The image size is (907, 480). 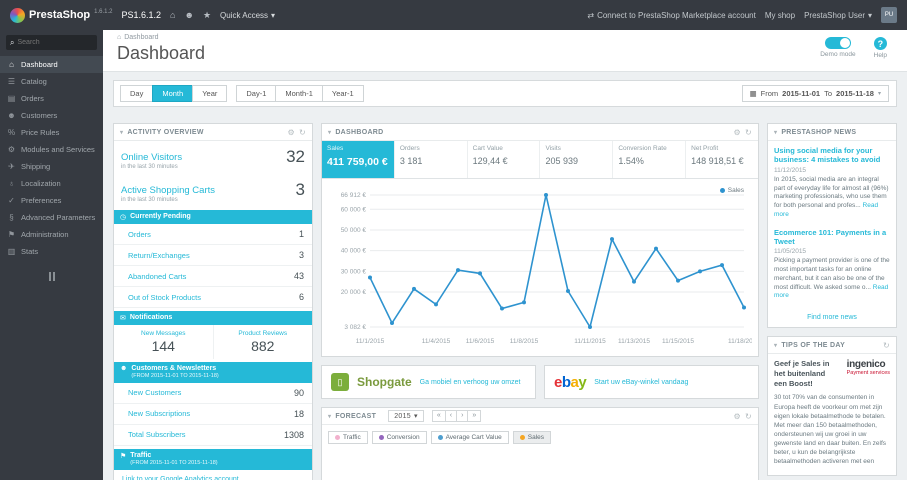 What do you see at coordinates (355, 327) in the screenshot?
I see `svg-text: 3 082 €` at bounding box center [355, 327].